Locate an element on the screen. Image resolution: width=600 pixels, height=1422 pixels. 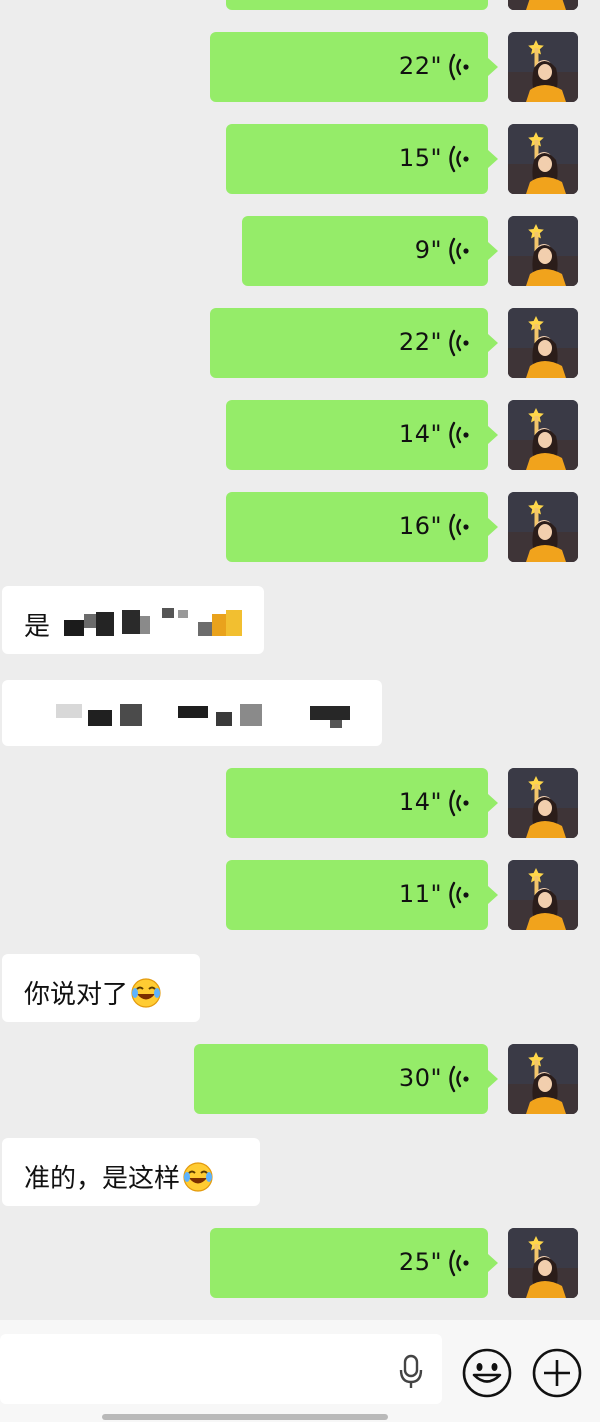
voice-duration: 9" is located at coordinates (428, 250).